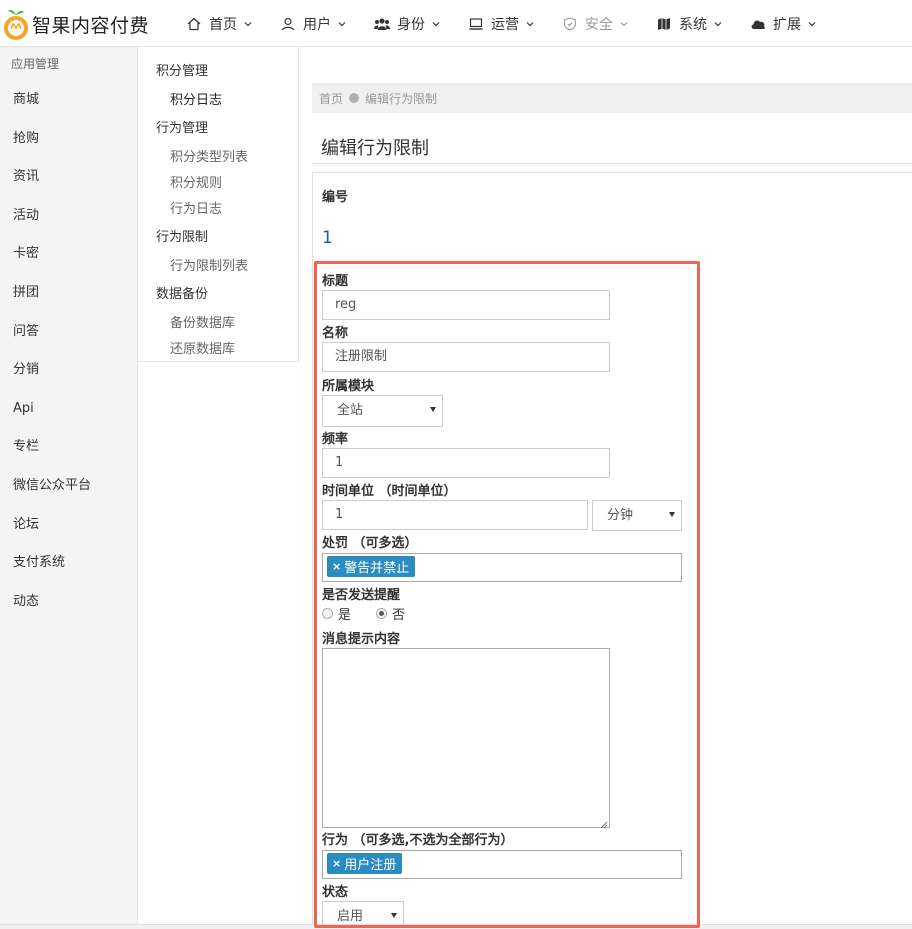 The width and height of the screenshot is (912, 929). I want to click on monitor-icon, so click(476, 24).